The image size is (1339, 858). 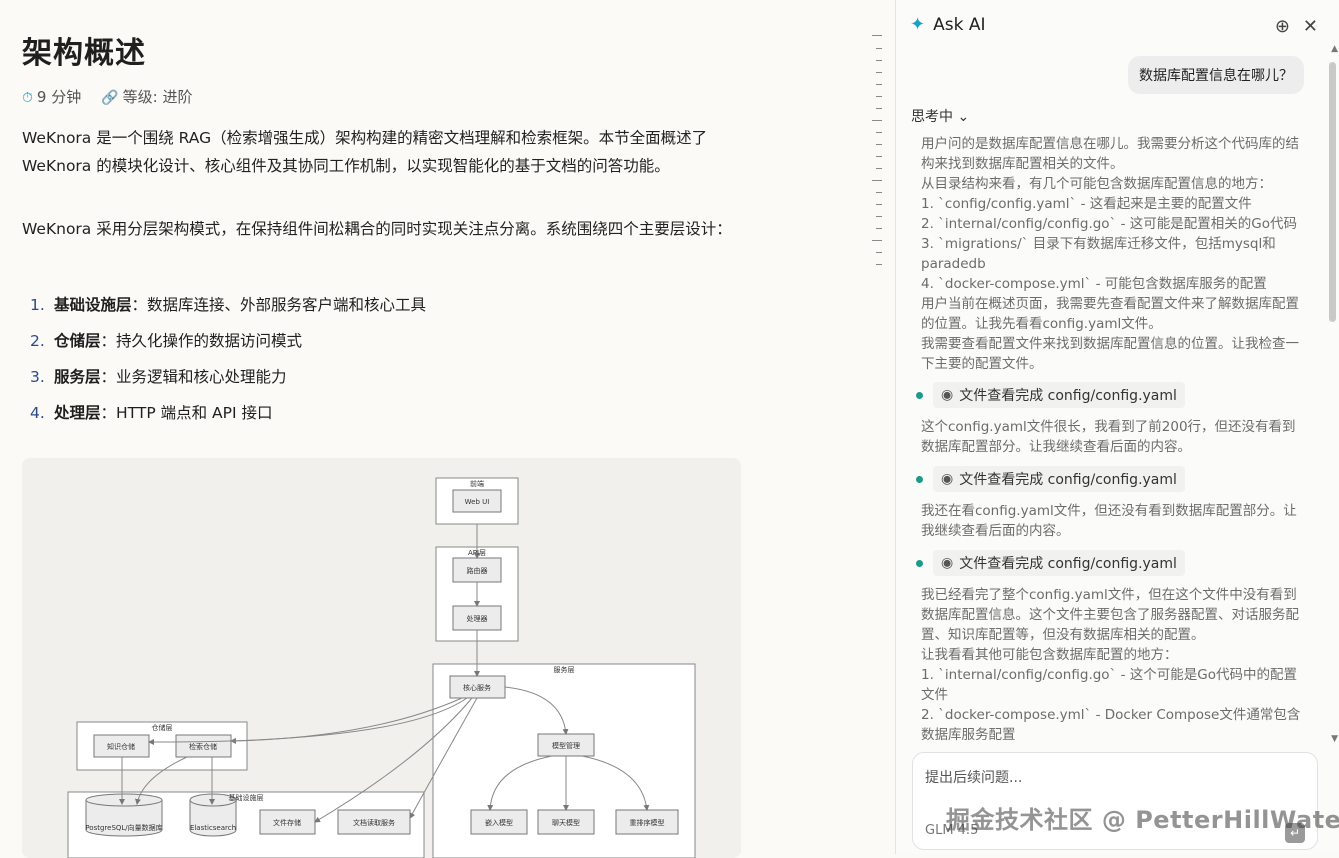 I want to click on panel-scrollbar, so click(x=1332, y=192).